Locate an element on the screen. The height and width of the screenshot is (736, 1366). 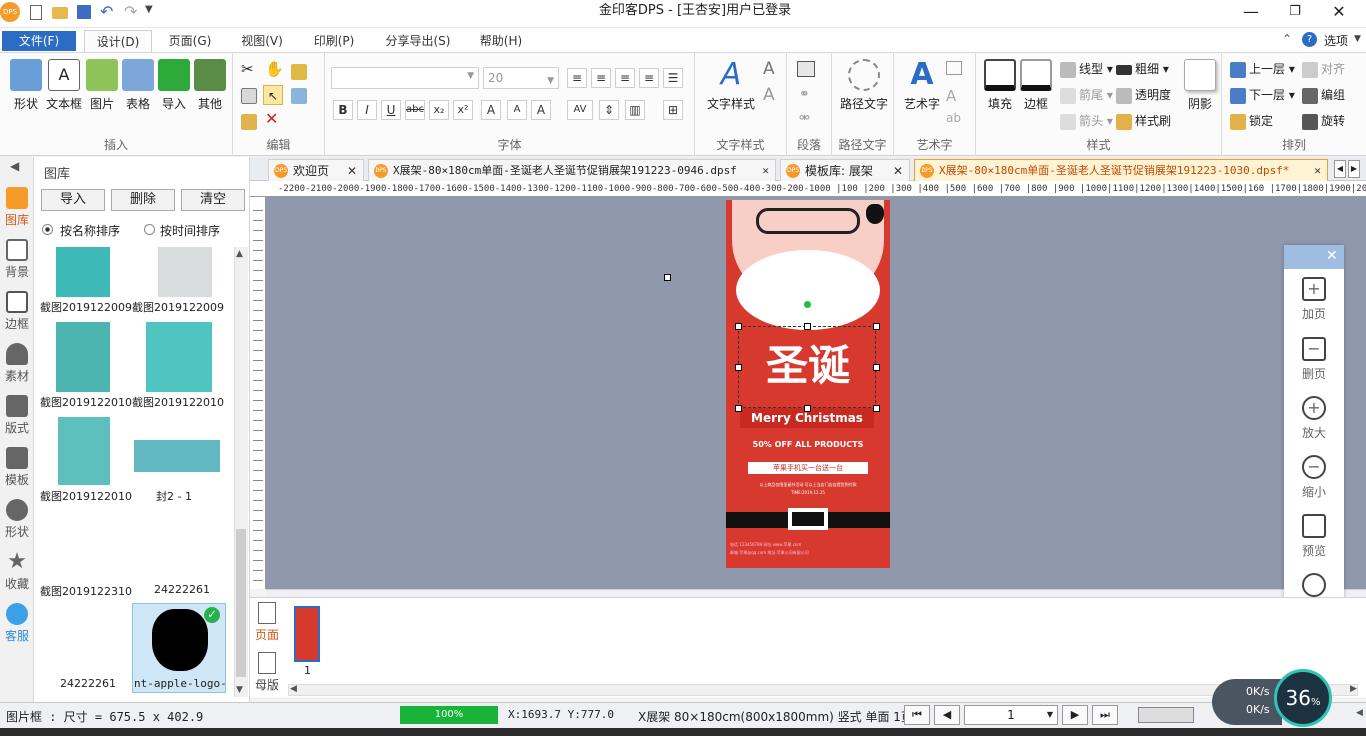
art-text-spacing-icon: ab is located at coordinates (953, 118).